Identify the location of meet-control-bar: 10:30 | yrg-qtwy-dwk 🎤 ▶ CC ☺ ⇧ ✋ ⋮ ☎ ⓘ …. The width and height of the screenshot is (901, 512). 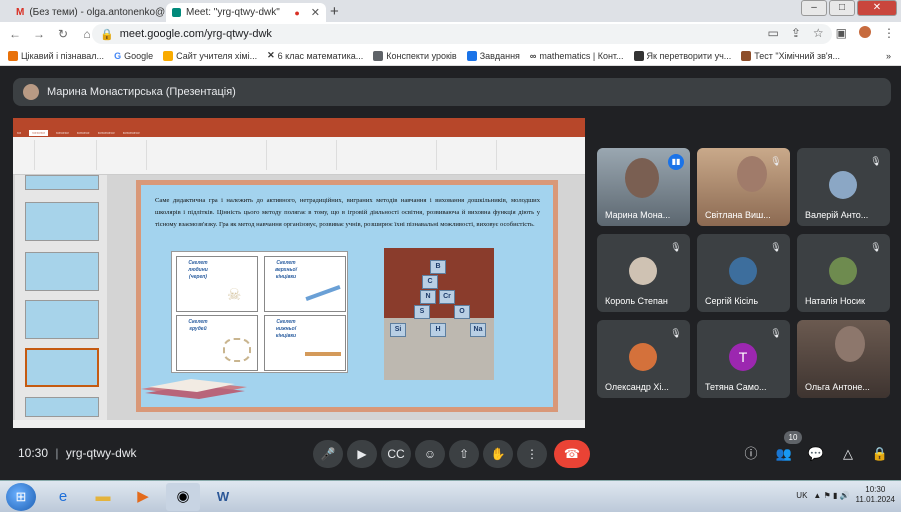
(450, 454).